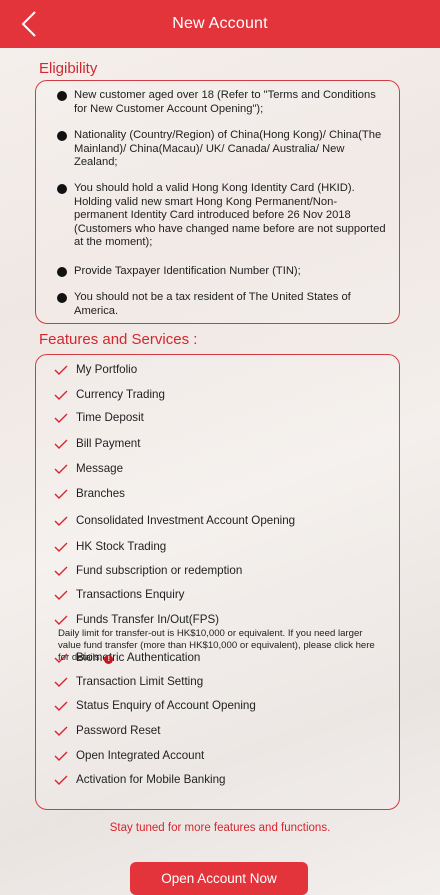 The height and width of the screenshot is (895, 440). Describe the element at coordinates (220, 494) in the screenshot. I see `feature-item: Branches` at that location.